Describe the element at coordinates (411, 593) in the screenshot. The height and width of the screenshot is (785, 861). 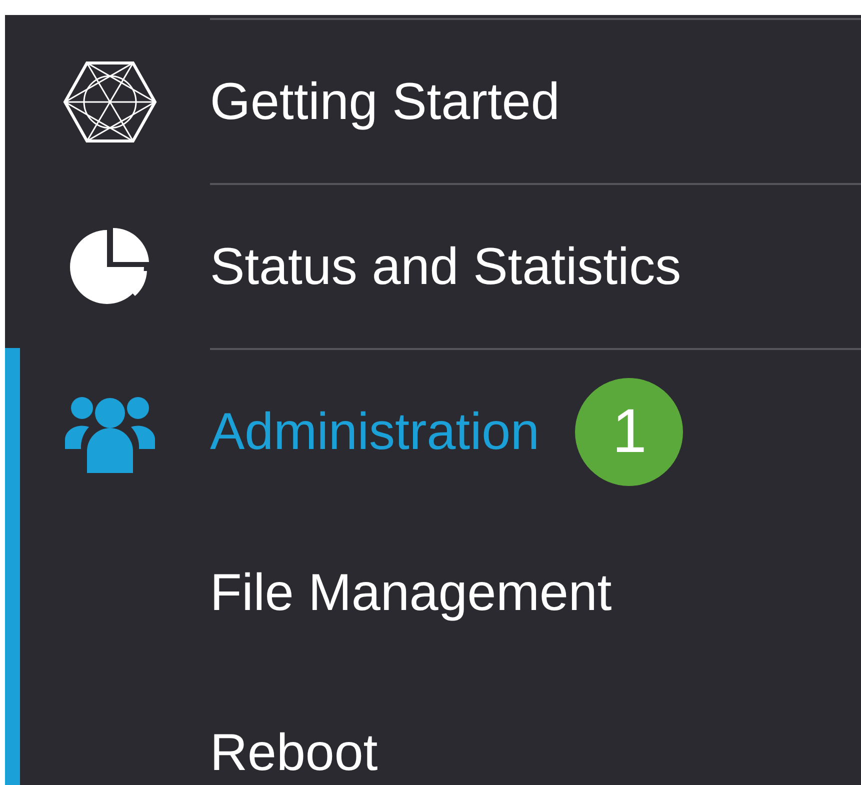
I see `nav-subitem: File Management` at that location.